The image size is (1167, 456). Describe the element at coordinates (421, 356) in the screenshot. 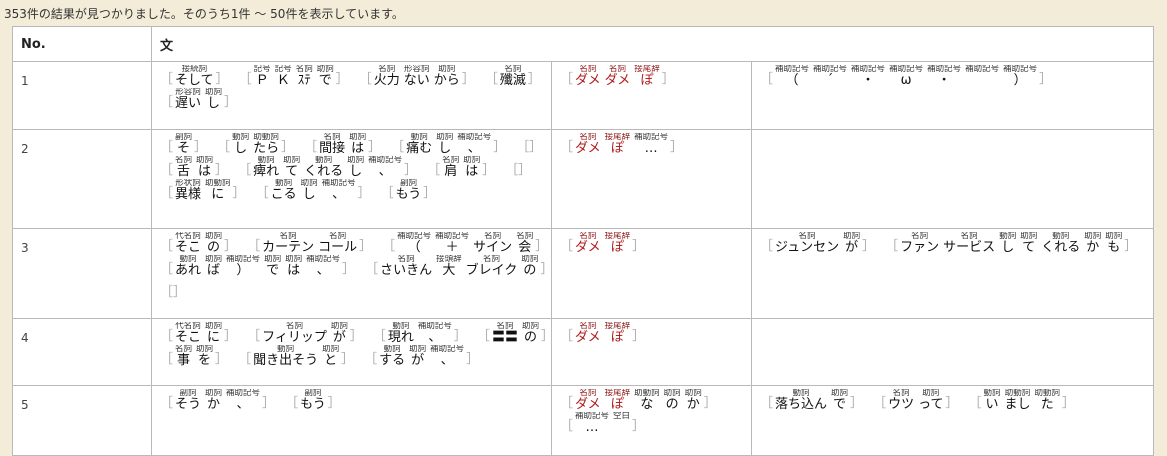

I see `bunsetsu-group: ［ 動詞 する 助詞が補助記号、 ］` at that location.